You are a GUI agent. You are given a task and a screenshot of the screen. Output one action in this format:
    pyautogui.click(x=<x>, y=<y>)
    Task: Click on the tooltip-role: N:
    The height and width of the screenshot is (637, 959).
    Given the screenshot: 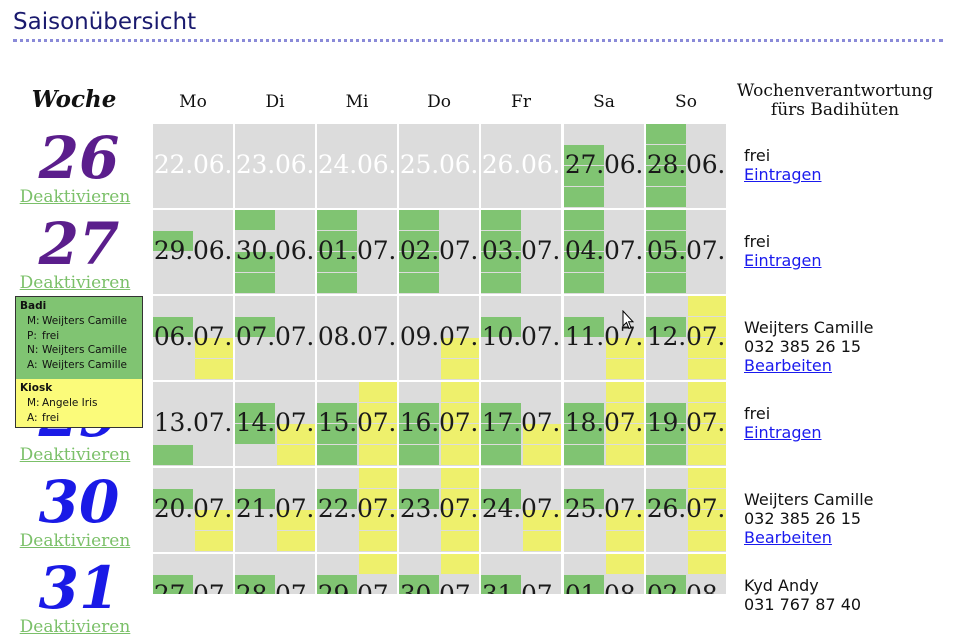 What is the action you would take?
    pyautogui.click(x=33, y=350)
    